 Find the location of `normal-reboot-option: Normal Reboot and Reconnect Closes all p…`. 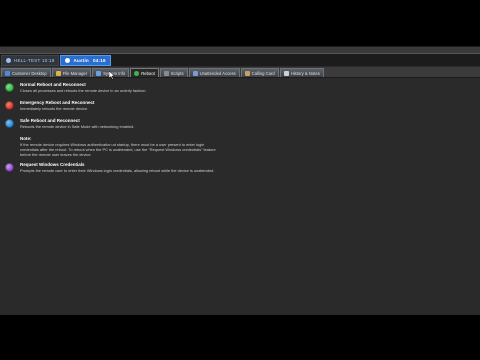

normal-reboot-option: Normal Reboot and Reconnect Closes all p… is located at coordinates (76, 88).